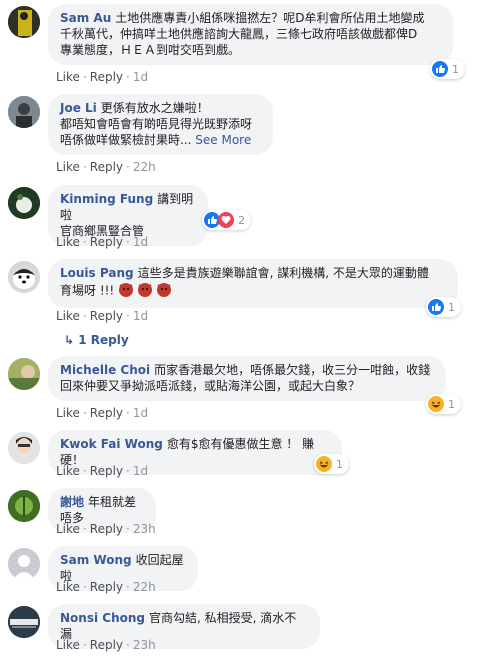  What do you see at coordinates (106, 199) in the screenshot?
I see `commenter-name: Kinming Fung` at bounding box center [106, 199].